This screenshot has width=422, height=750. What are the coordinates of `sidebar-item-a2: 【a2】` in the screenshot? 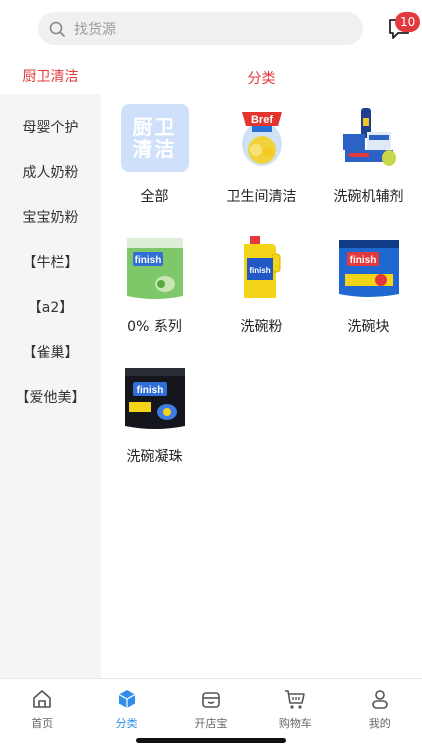 It's located at (50, 306).